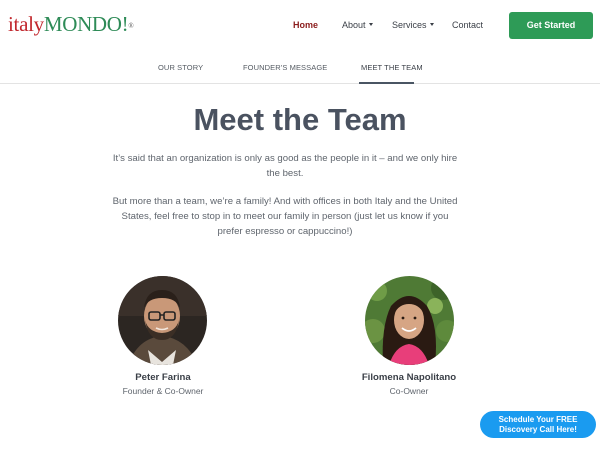  What do you see at coordinates (551, 25) in the screenshot?
I see `get-started-button: Get Started` at bounding box center [551, 25].